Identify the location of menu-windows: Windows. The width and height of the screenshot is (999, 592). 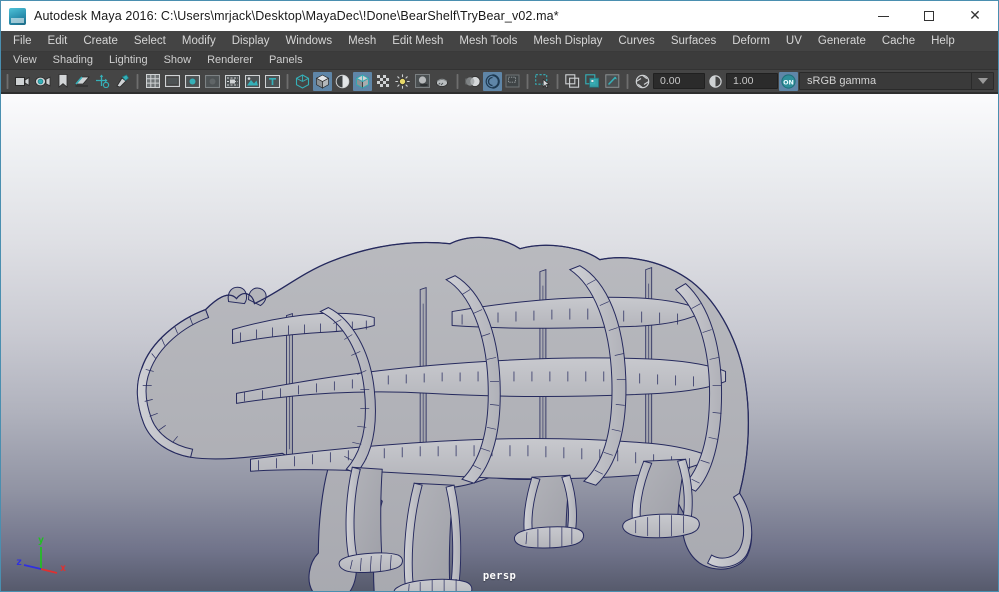
(308, 41).